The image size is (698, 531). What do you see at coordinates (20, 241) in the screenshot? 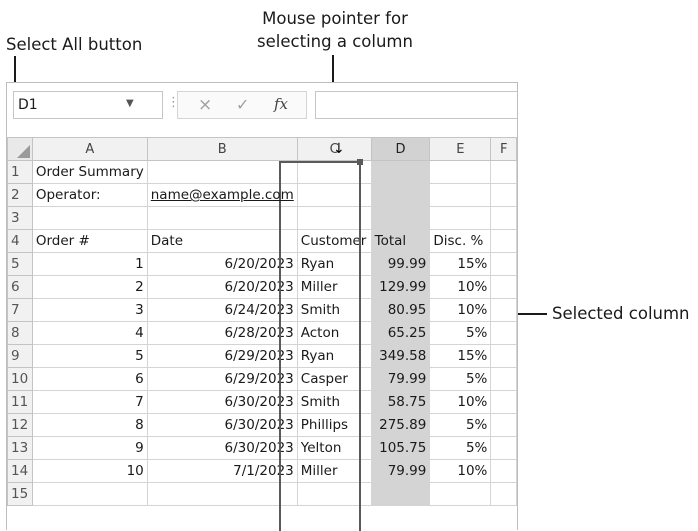
I see `row-header-4: 4` at bounding box center [20, 241].